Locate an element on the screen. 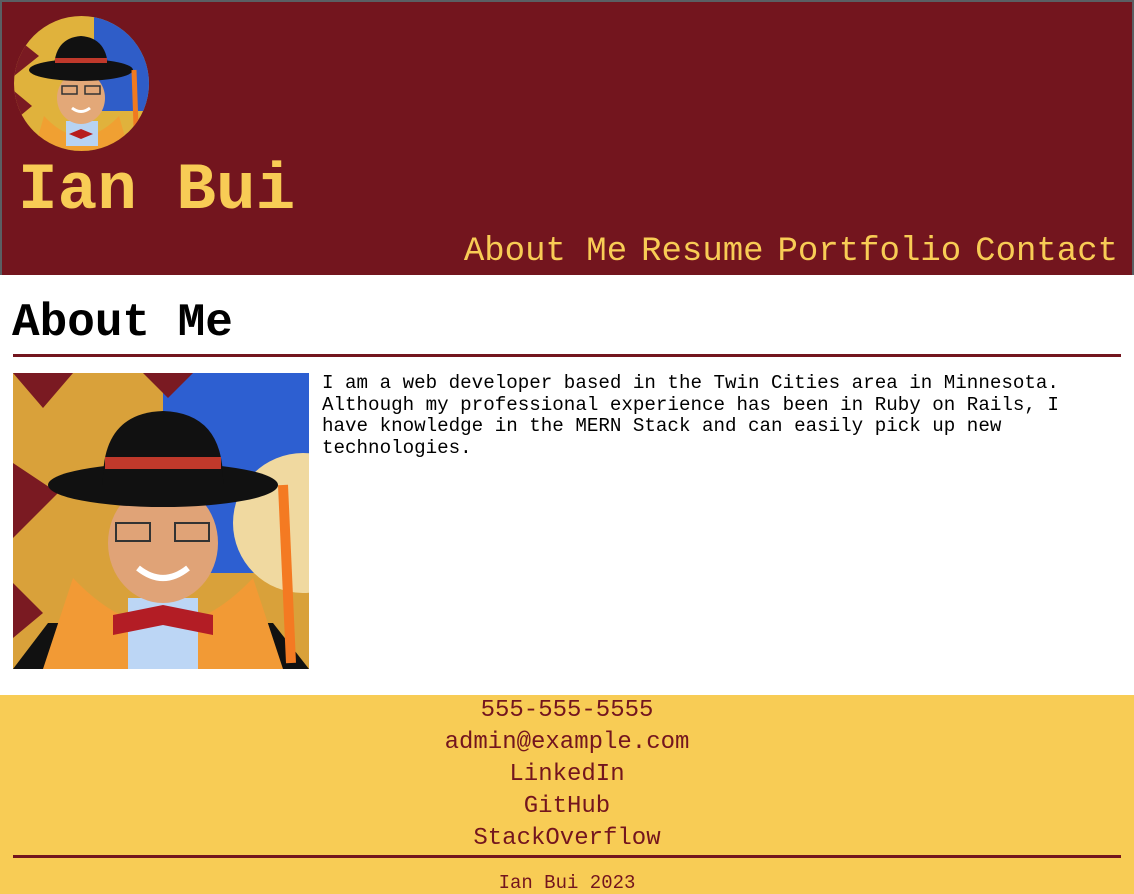  nav-contact: Contact is located at coordinates (1046, 252).